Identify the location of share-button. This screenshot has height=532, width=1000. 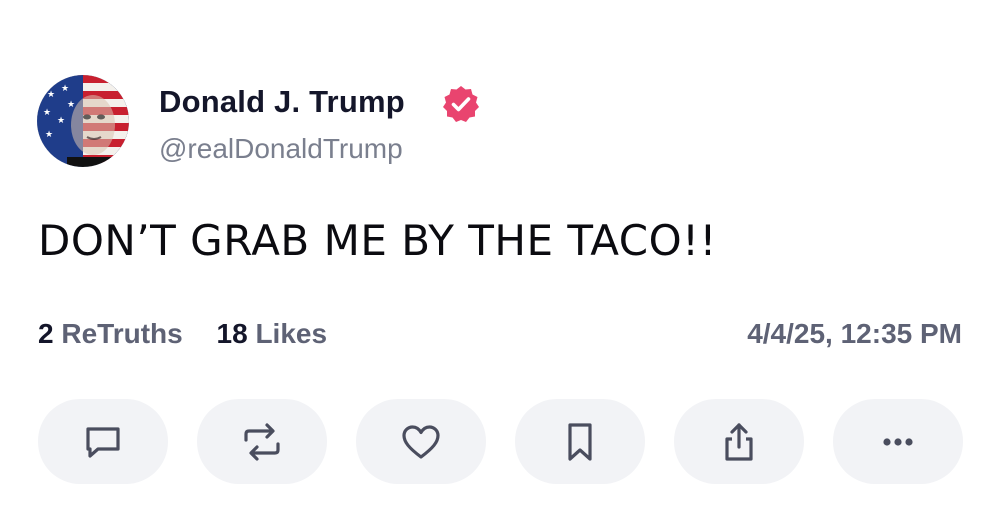
(739, 441).